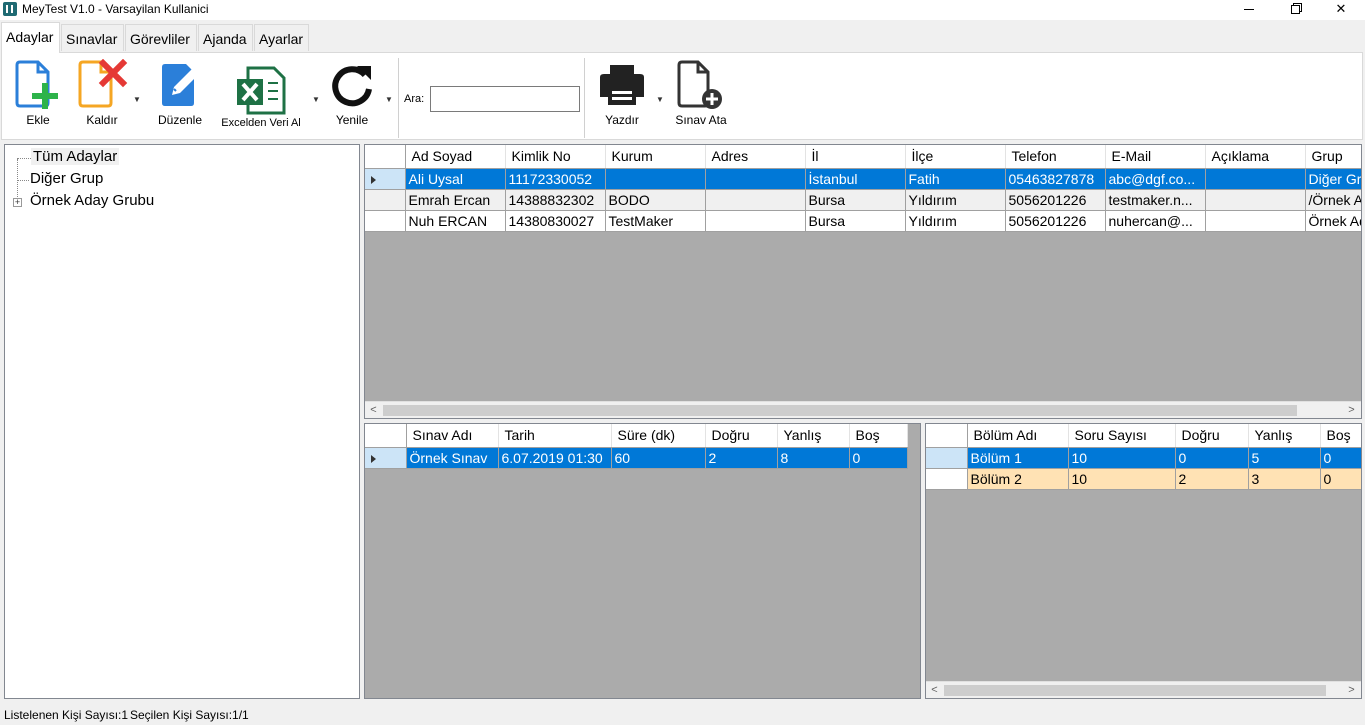 The width and height of the screenshot is (1365, 725). I want to click on table-cell: İstanbul, so click(855, 179).